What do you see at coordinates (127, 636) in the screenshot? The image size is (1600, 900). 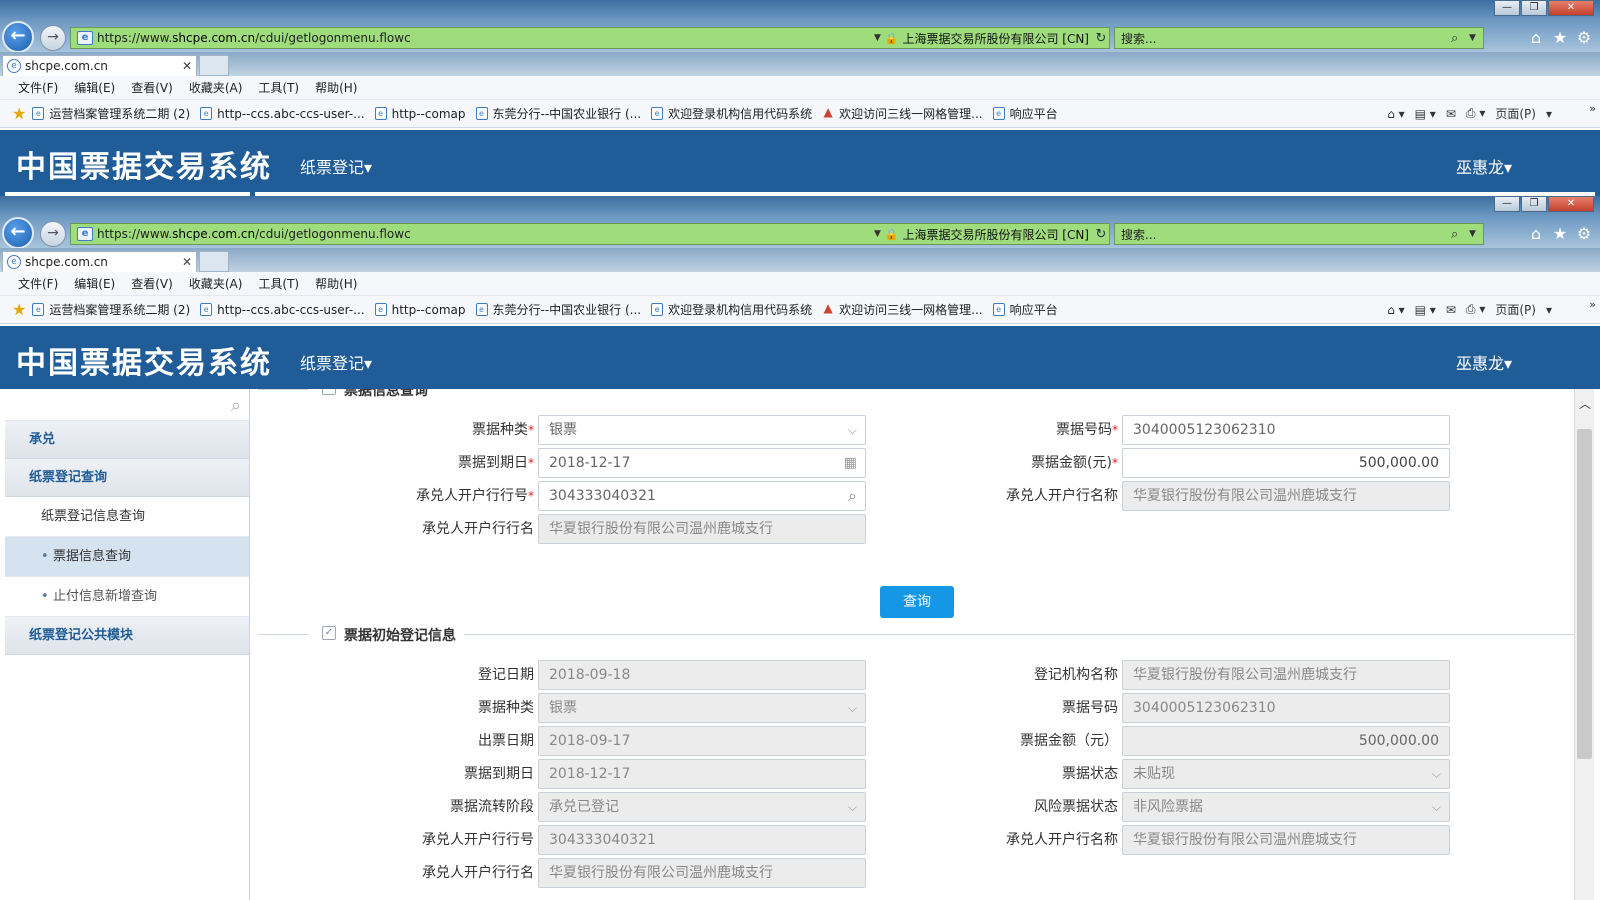 I see `sidebar-group-public-module: 纸票登记公共模块` at bounding box center [127, 636].